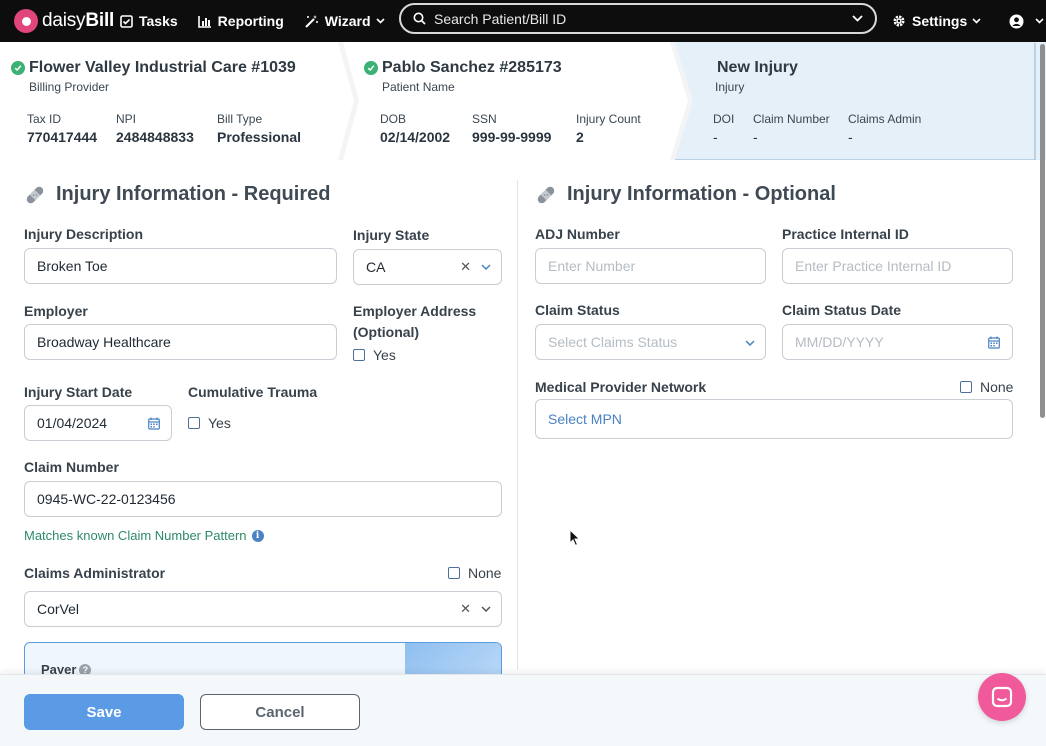  I want to click on mpn-select: Select MPN, so click(774, 419).